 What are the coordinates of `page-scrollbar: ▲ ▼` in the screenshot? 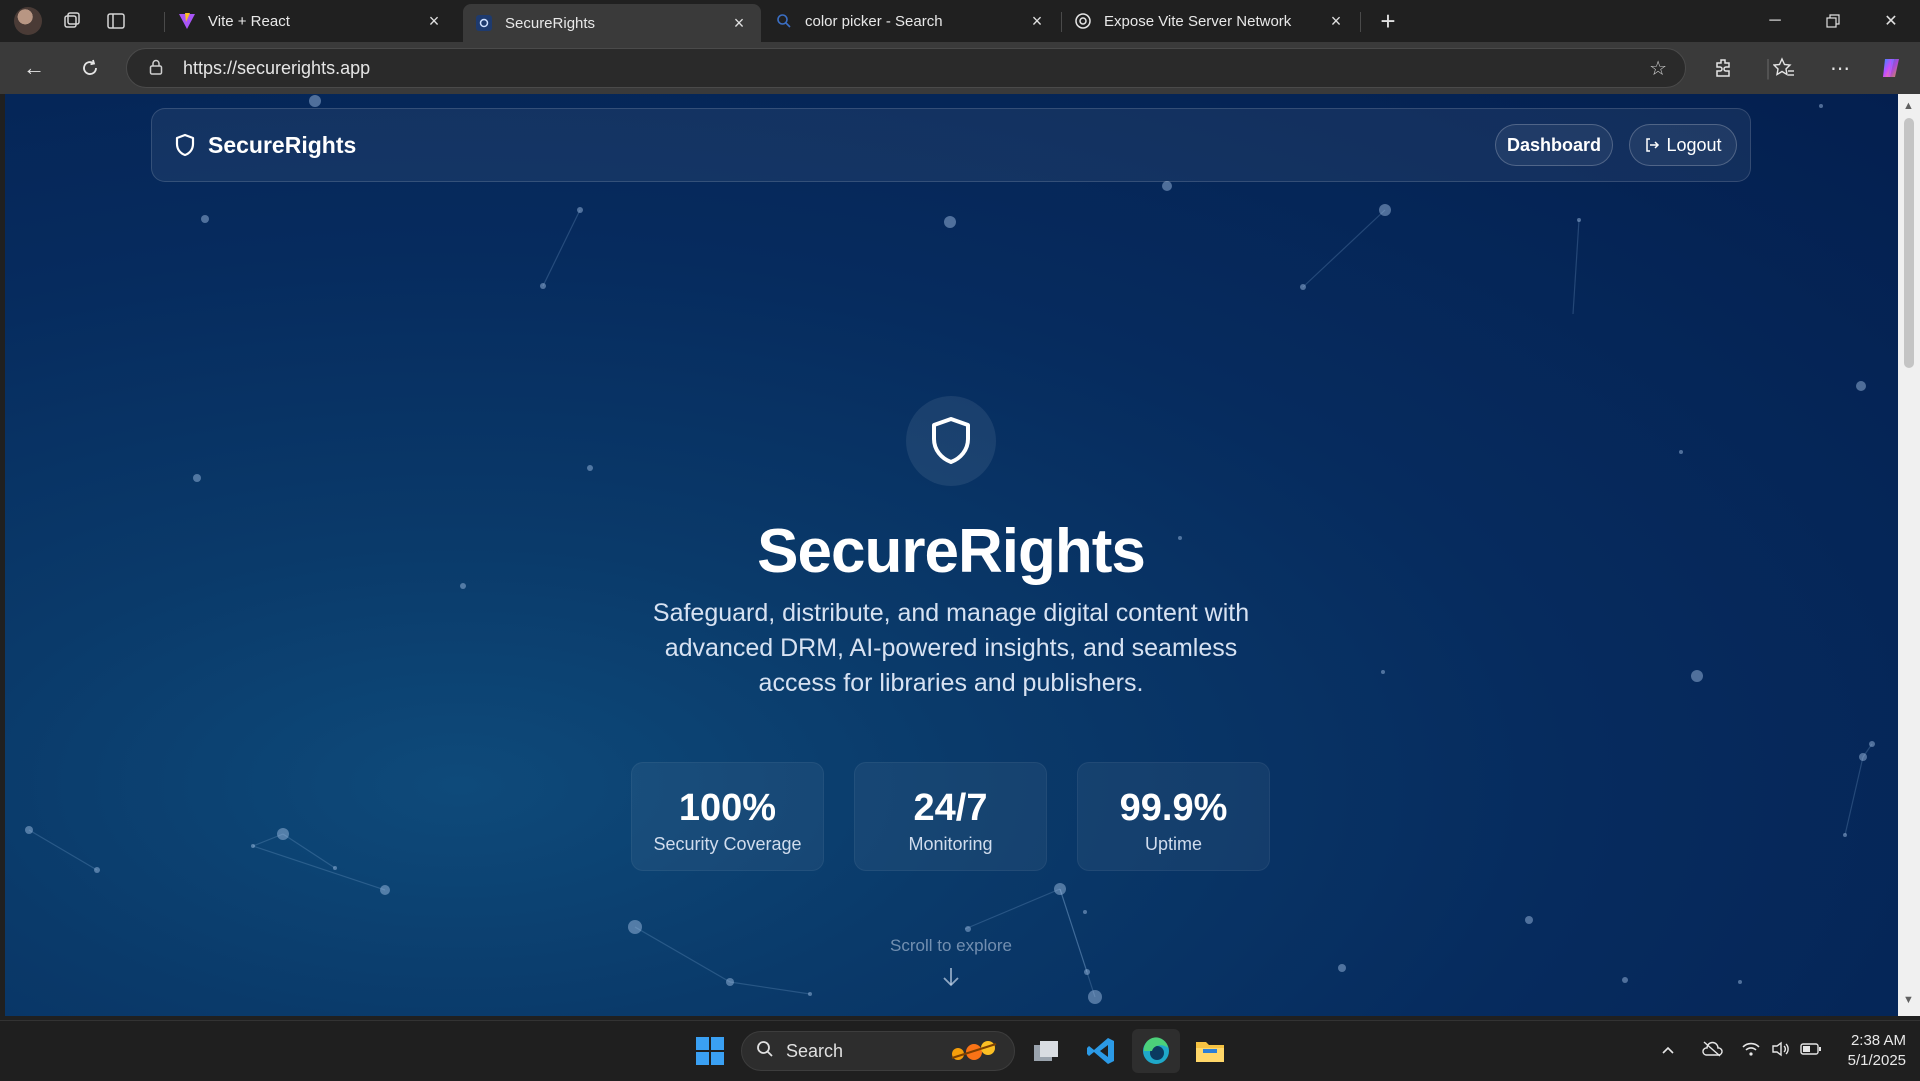 It's located at (1909, 555).